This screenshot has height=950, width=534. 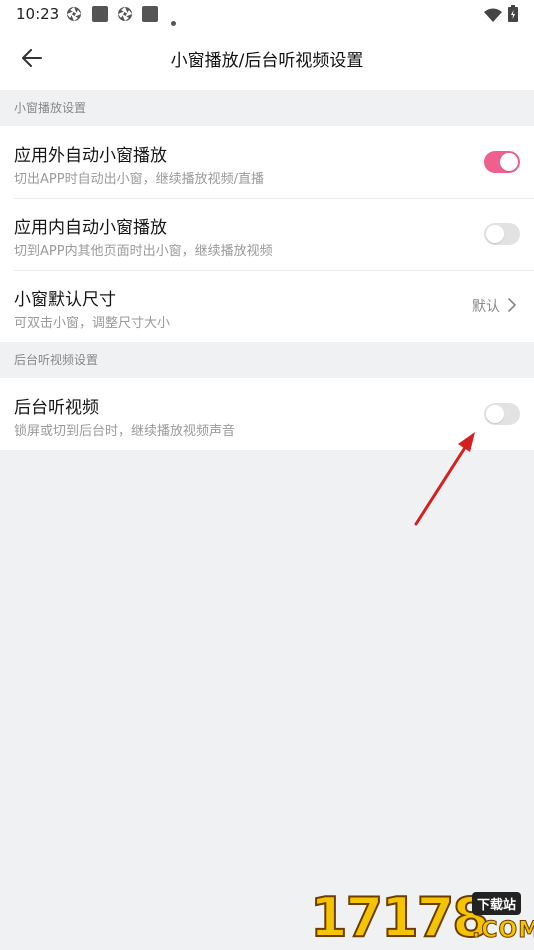 I want to click on page-title: 小窗播放/后台听视频设置, so click(x=267, y=61).